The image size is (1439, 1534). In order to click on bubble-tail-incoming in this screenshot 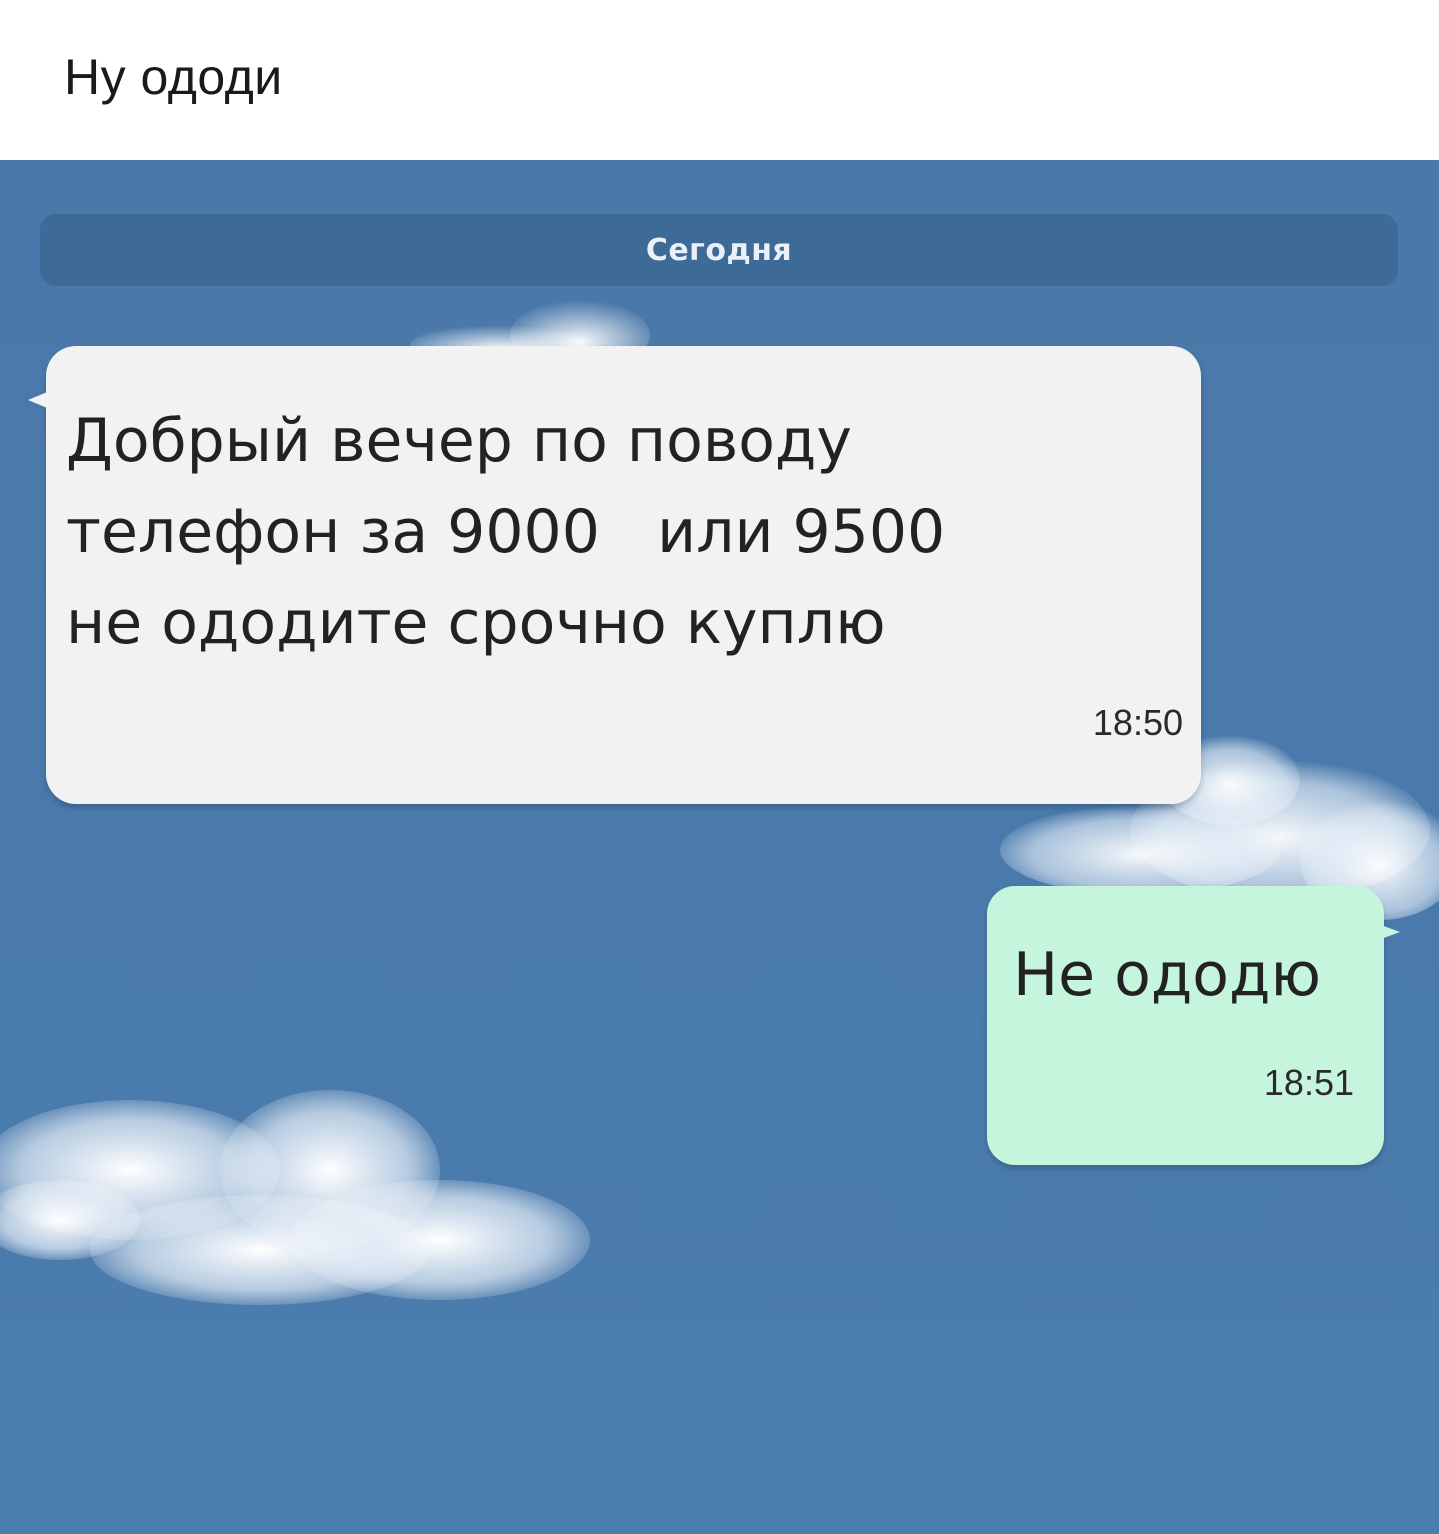, I will do `click(40, 400)`.